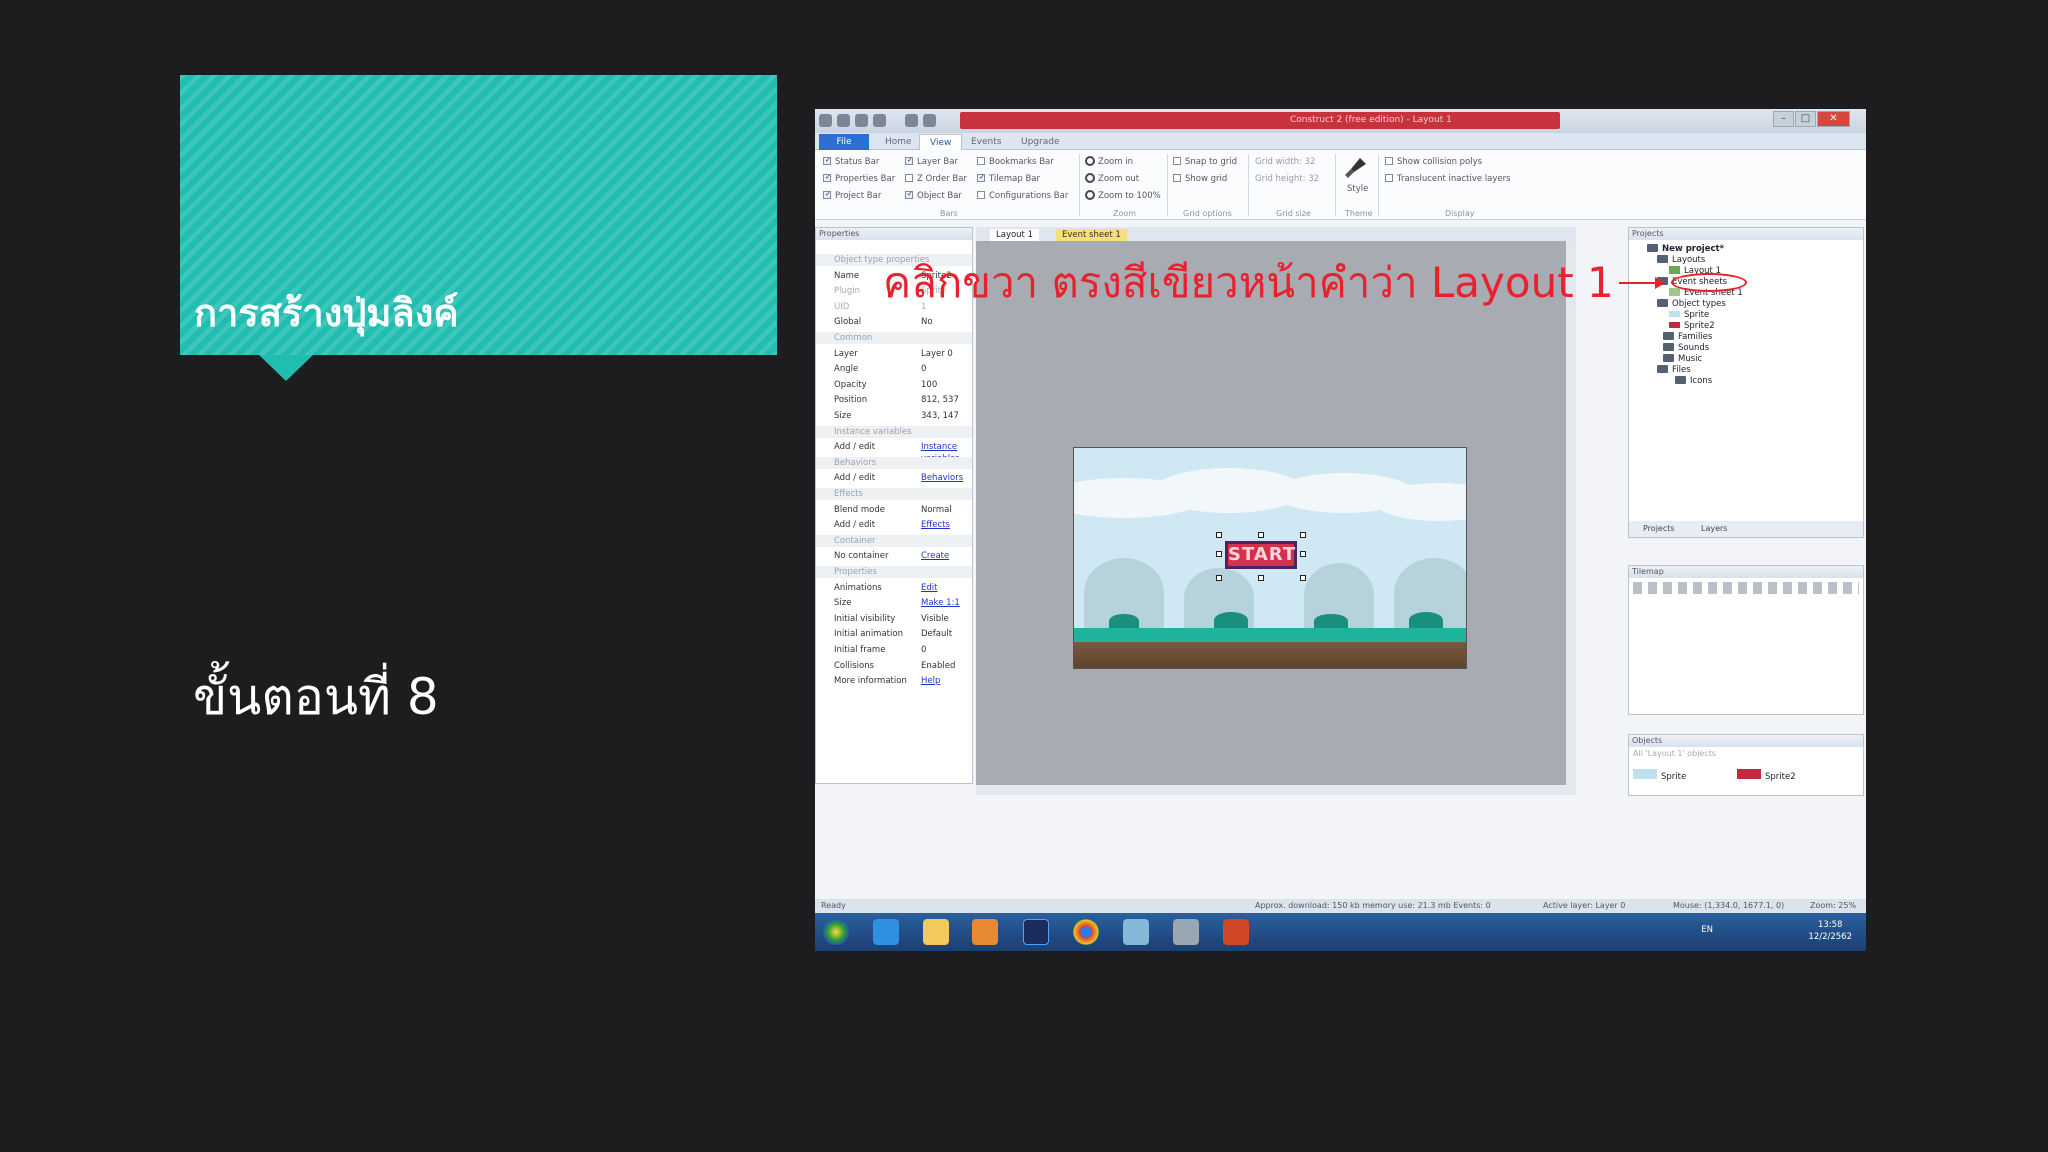 The width and height of the screenshot is (2048, 1152). I want to click on chrome-icon, so click(1086, 932).